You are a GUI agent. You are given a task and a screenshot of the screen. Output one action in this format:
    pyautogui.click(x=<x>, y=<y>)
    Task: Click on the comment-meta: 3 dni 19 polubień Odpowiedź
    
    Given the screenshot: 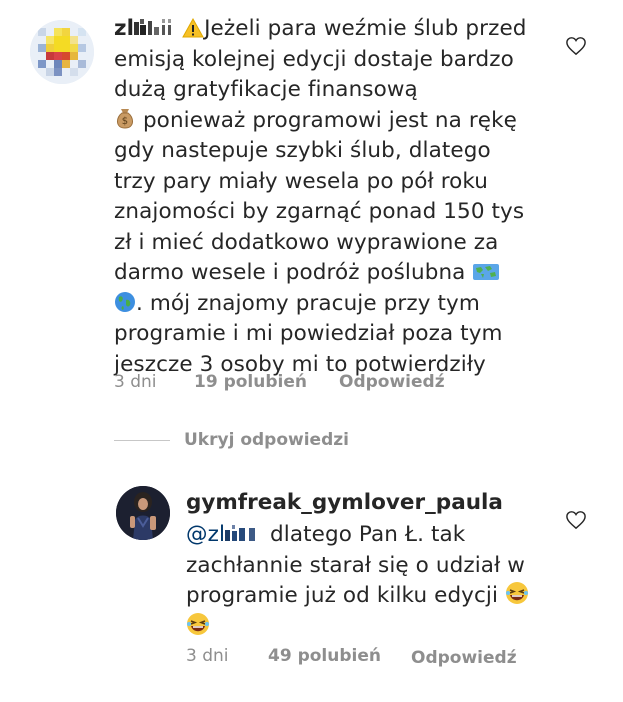 What is the action you would take?
    pyautogui.click(x=279, y=382)
    